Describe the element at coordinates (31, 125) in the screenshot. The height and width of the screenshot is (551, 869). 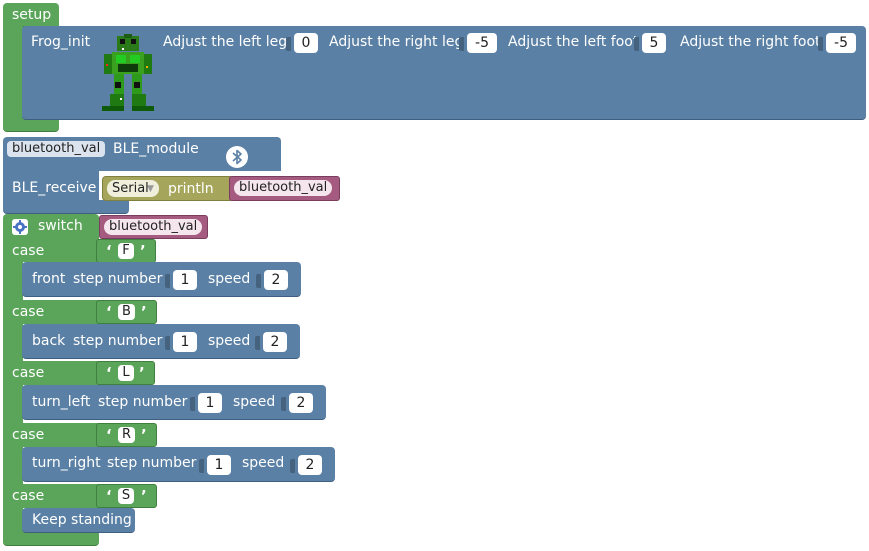
I see `setup-bottom-bar` at that location.